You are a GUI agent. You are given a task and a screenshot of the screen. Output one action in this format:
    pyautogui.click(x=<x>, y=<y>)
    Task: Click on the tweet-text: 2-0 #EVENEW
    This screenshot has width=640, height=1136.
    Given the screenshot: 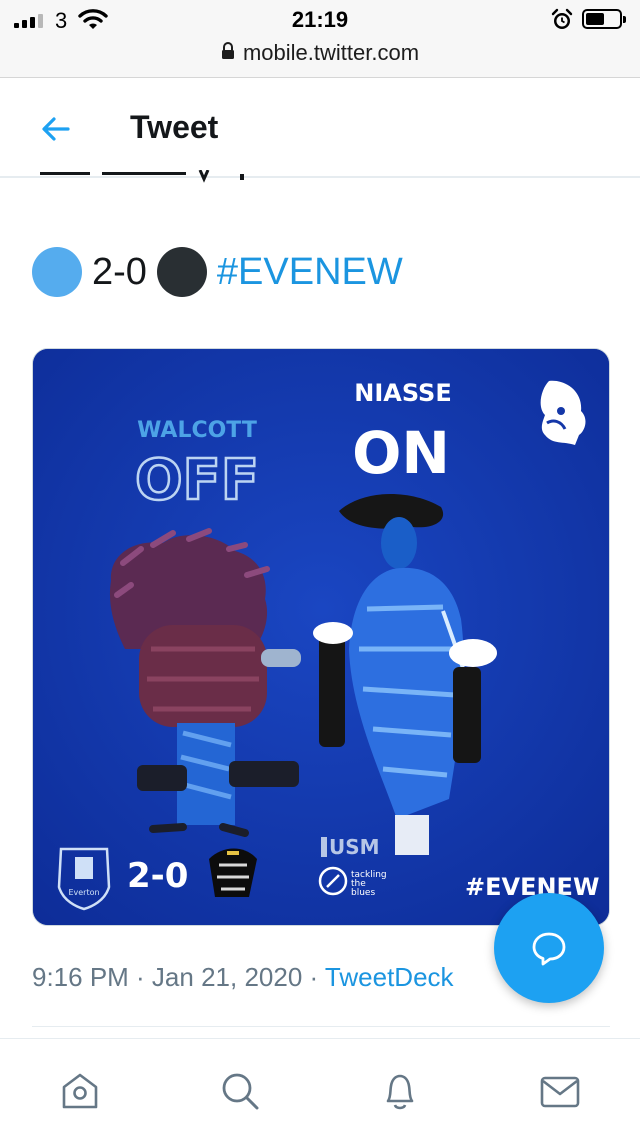 What is the action you would take?
    pyautogui.click(x=217, y=272)
    